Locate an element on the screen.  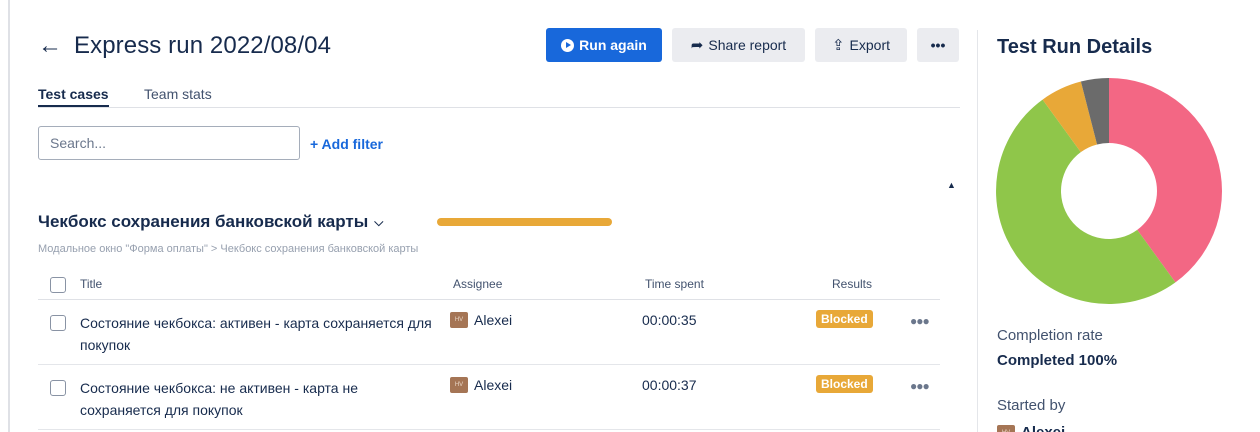
select-all-checkbox is located at coordinates (58, 285).